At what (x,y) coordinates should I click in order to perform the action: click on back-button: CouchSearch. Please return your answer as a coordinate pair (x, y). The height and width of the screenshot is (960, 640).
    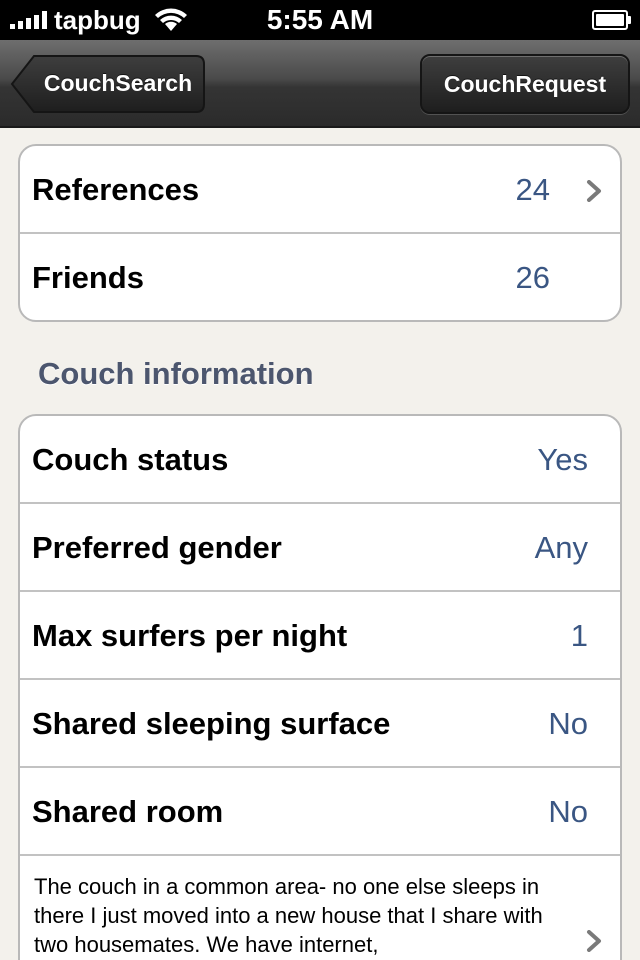
    Looking at the image, I should click on (108, 84).